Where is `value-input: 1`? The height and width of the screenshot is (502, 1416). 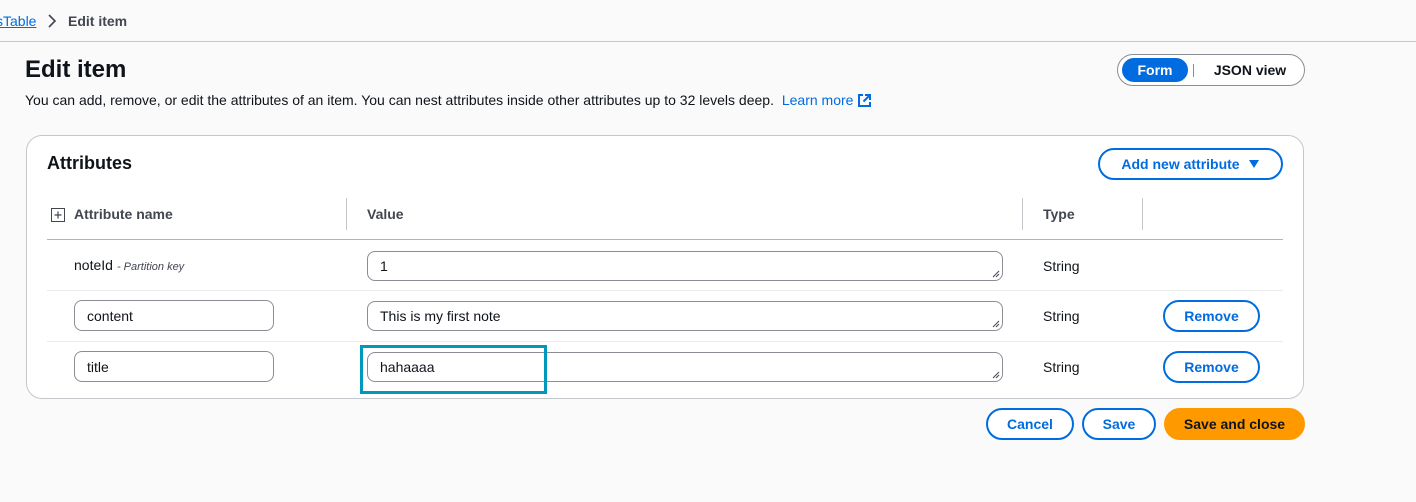
value-input: 1 is located at coordinates (685, 266).